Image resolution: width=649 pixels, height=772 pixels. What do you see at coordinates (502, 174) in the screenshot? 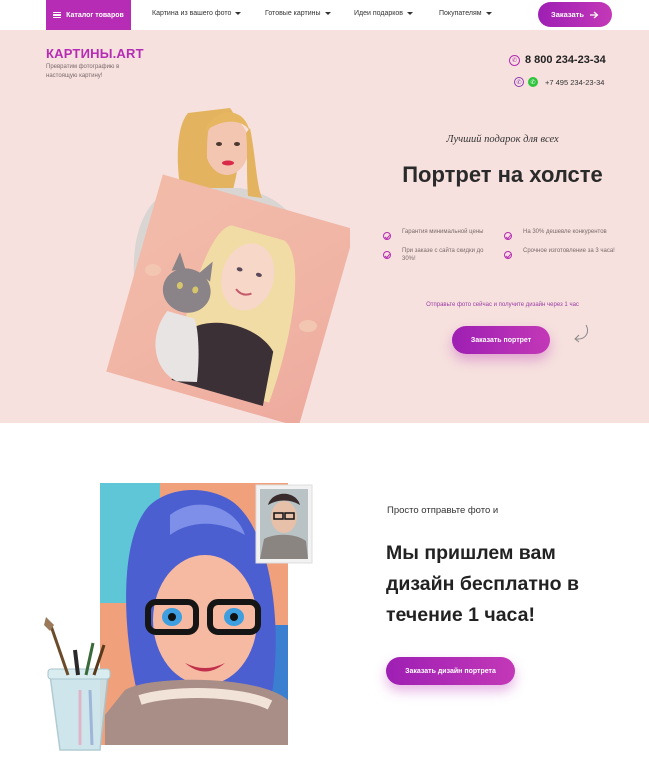
I see `hero-title: Портрет на холсте` at bounding box center [502, 174].